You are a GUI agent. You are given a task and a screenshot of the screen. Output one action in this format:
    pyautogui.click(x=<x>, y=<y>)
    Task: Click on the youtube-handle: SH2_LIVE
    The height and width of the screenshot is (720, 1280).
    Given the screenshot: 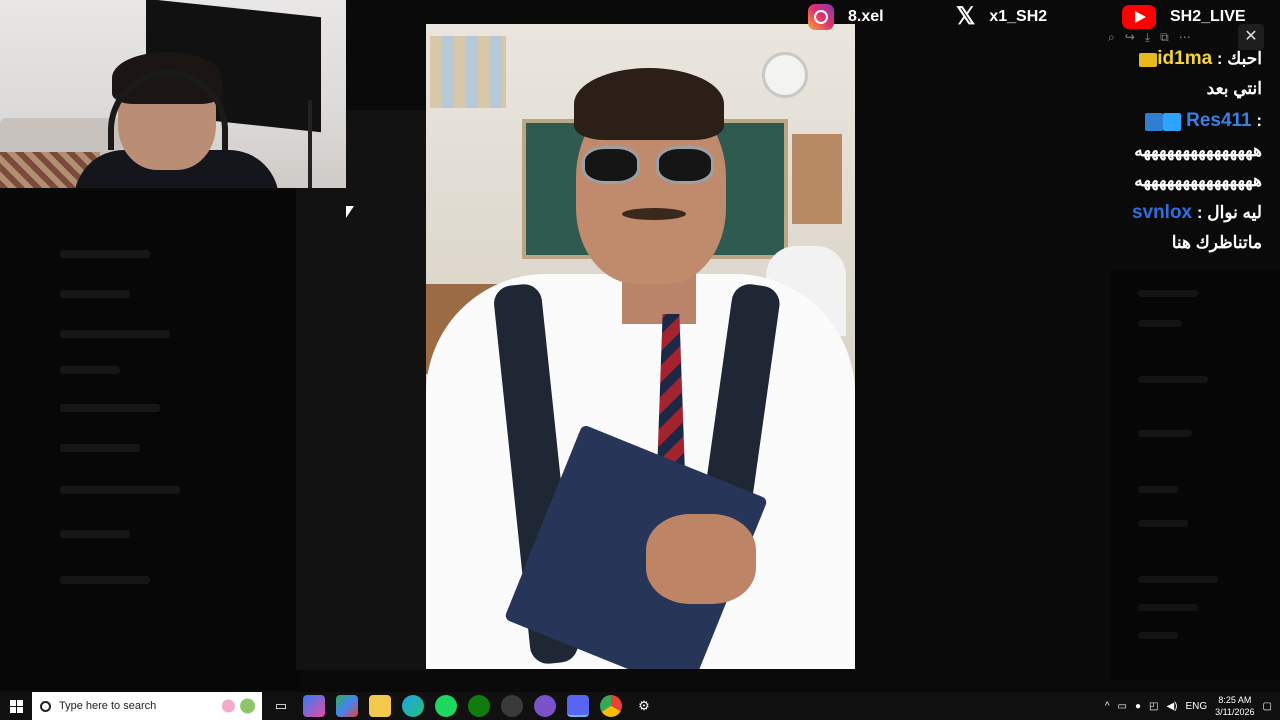 What is the action you would take?
    pyautogui.click(x=1208, y=16)
    